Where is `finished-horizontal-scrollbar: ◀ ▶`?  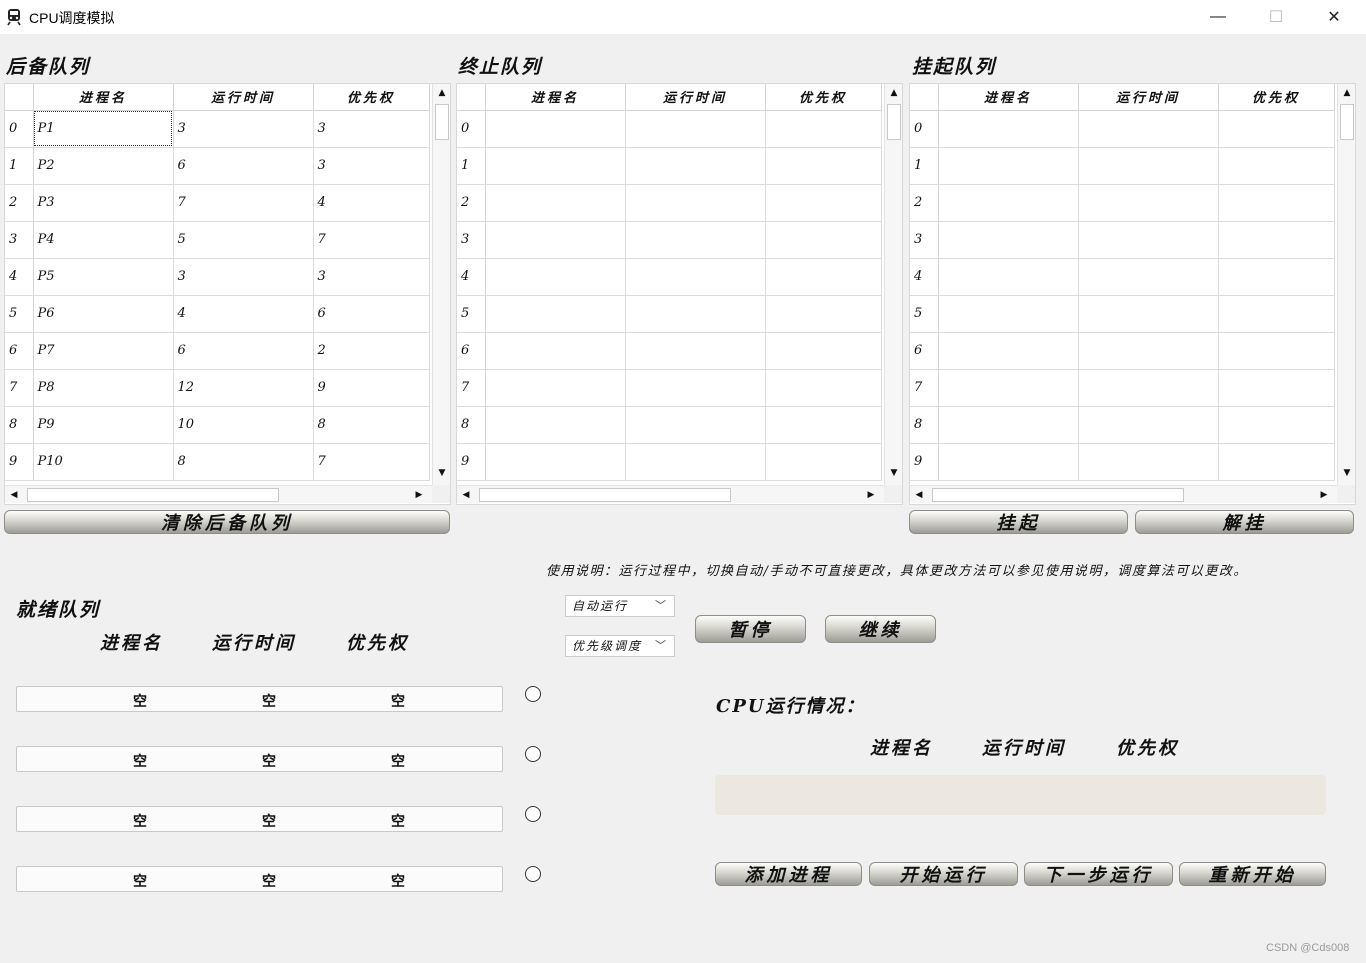
finished-horizontal-scrollbar: ◀ ▶ is located at coordinates (670, 494).